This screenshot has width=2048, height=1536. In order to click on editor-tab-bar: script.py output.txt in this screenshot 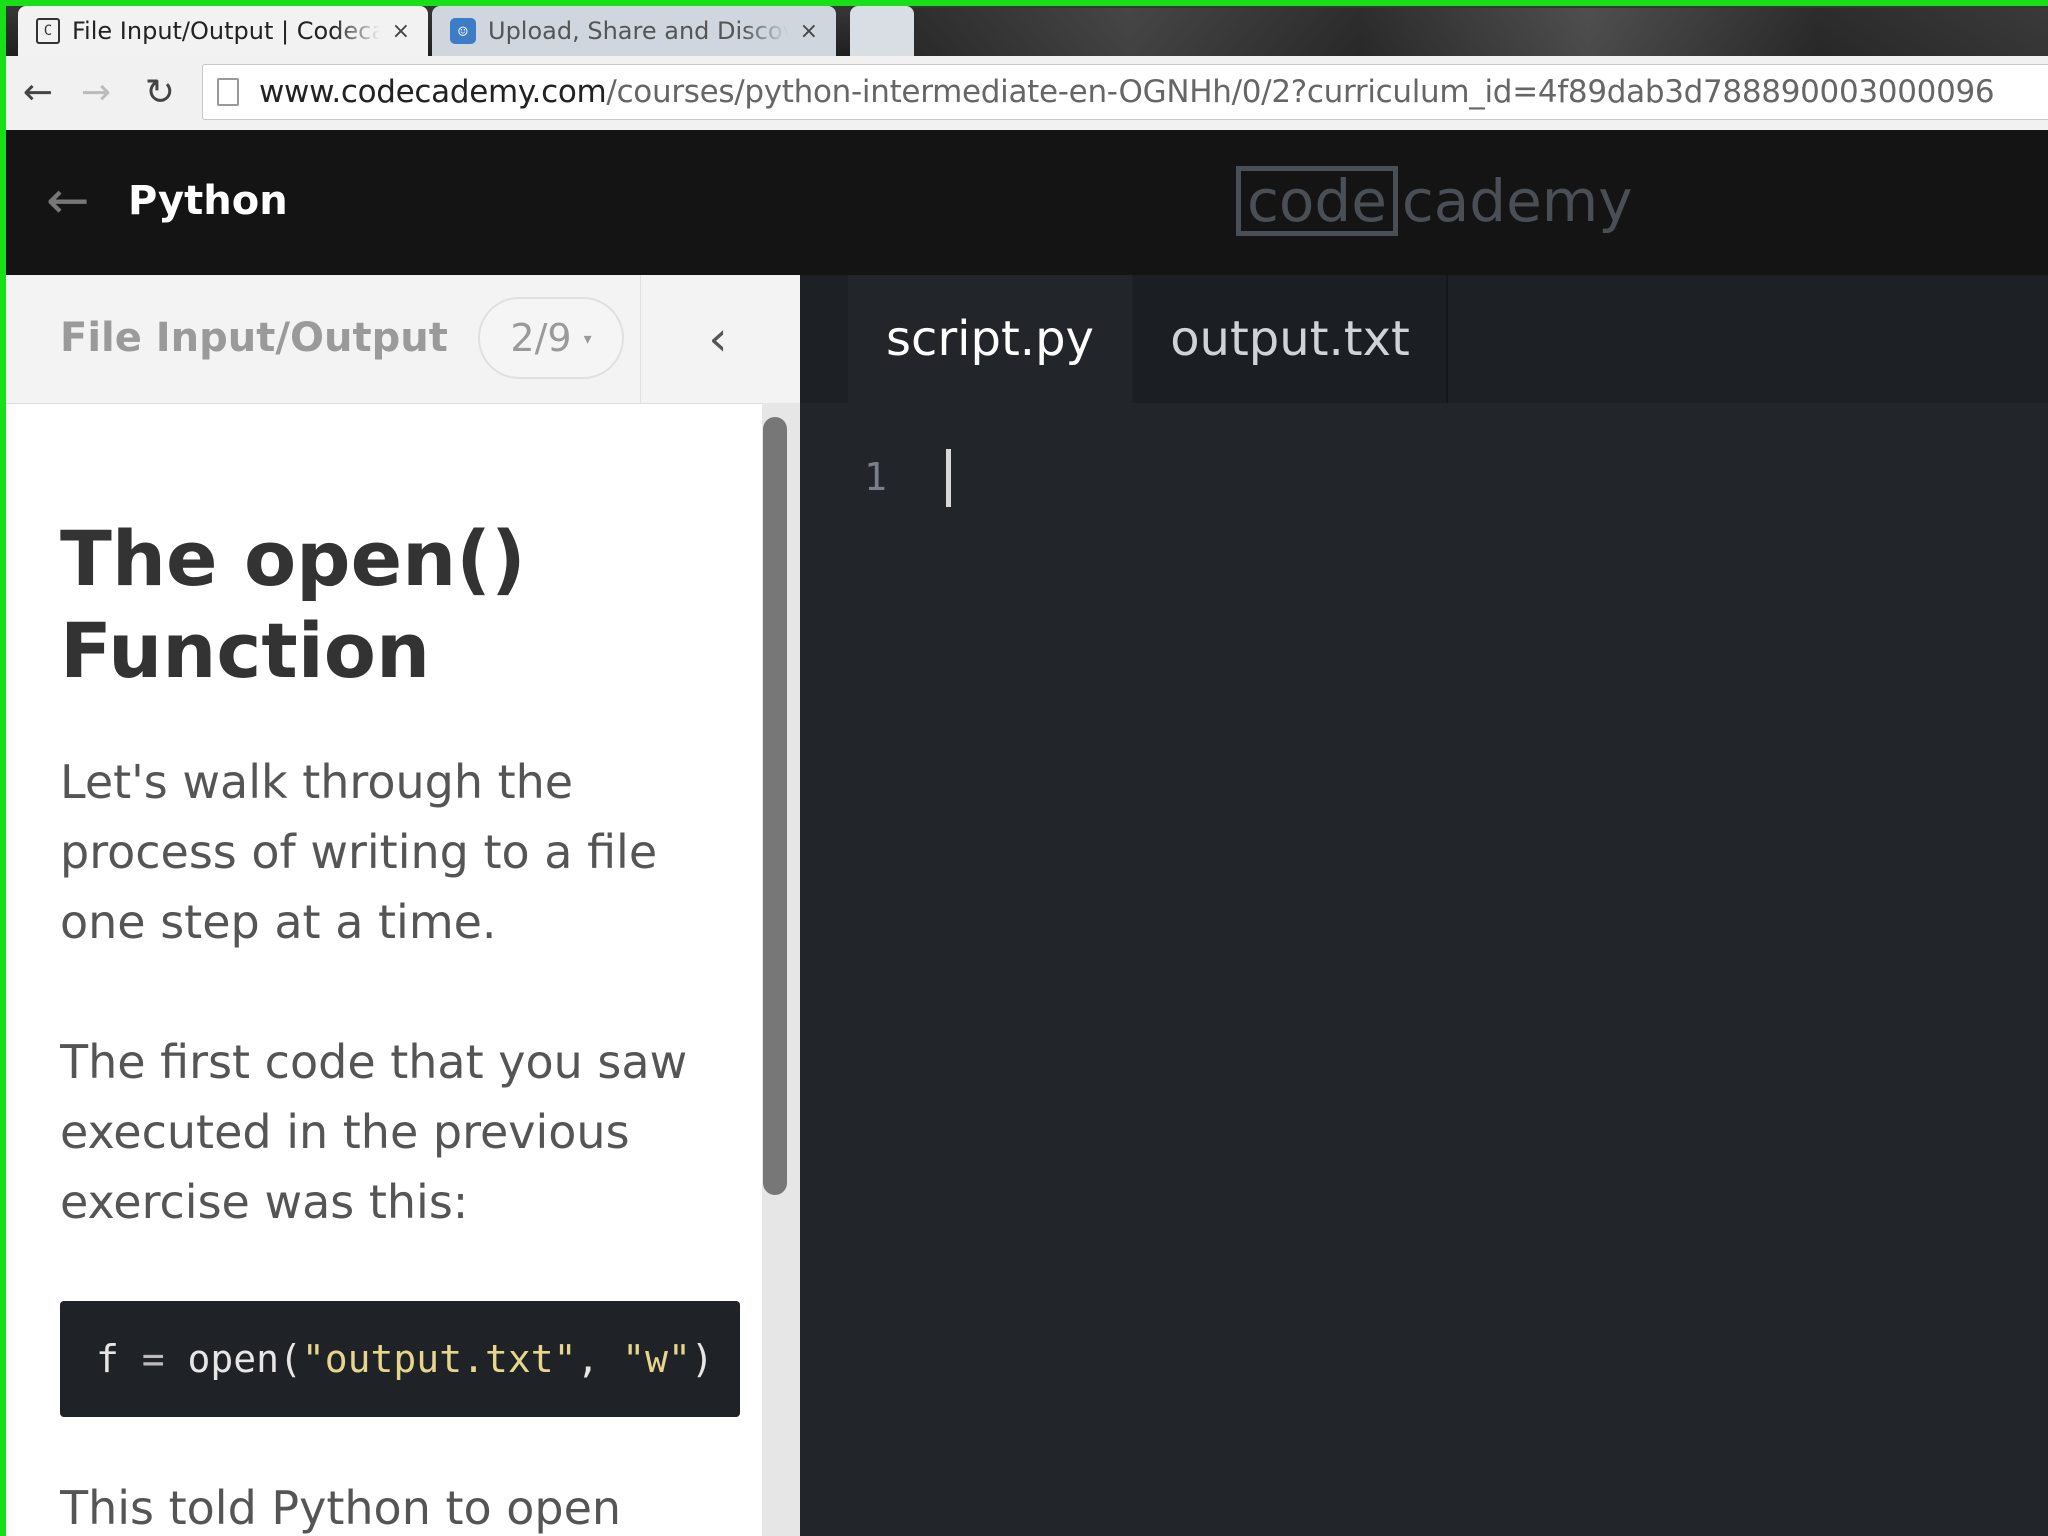, I will do `click(1424, 339)`.